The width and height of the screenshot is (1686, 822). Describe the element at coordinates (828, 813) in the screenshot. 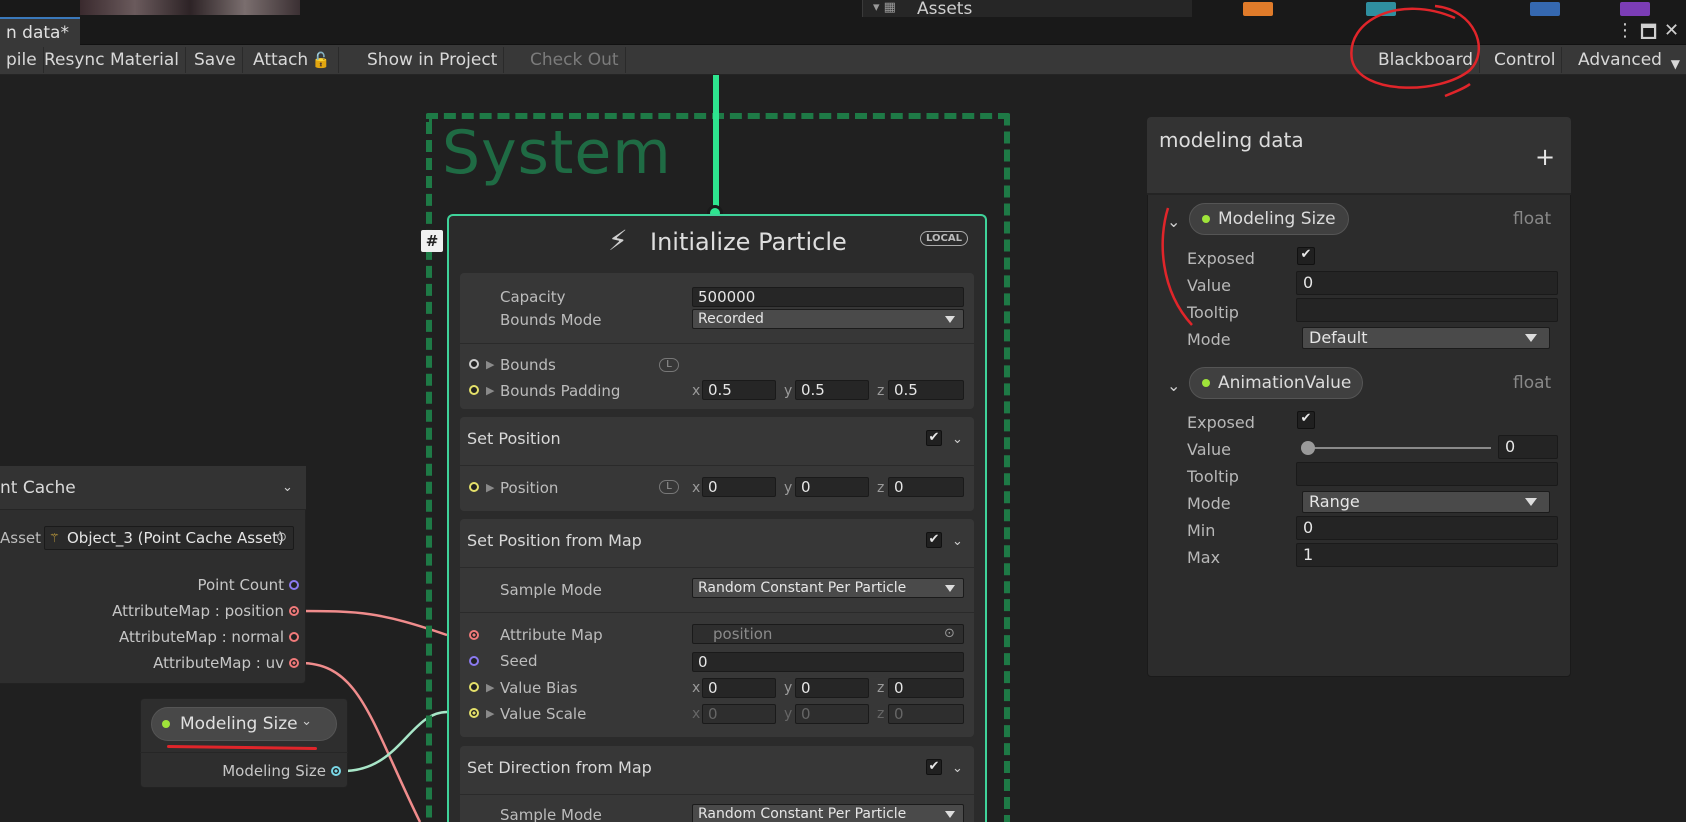

I see `direction-sample-mode-select: Random Constant Per Particle` at that location.